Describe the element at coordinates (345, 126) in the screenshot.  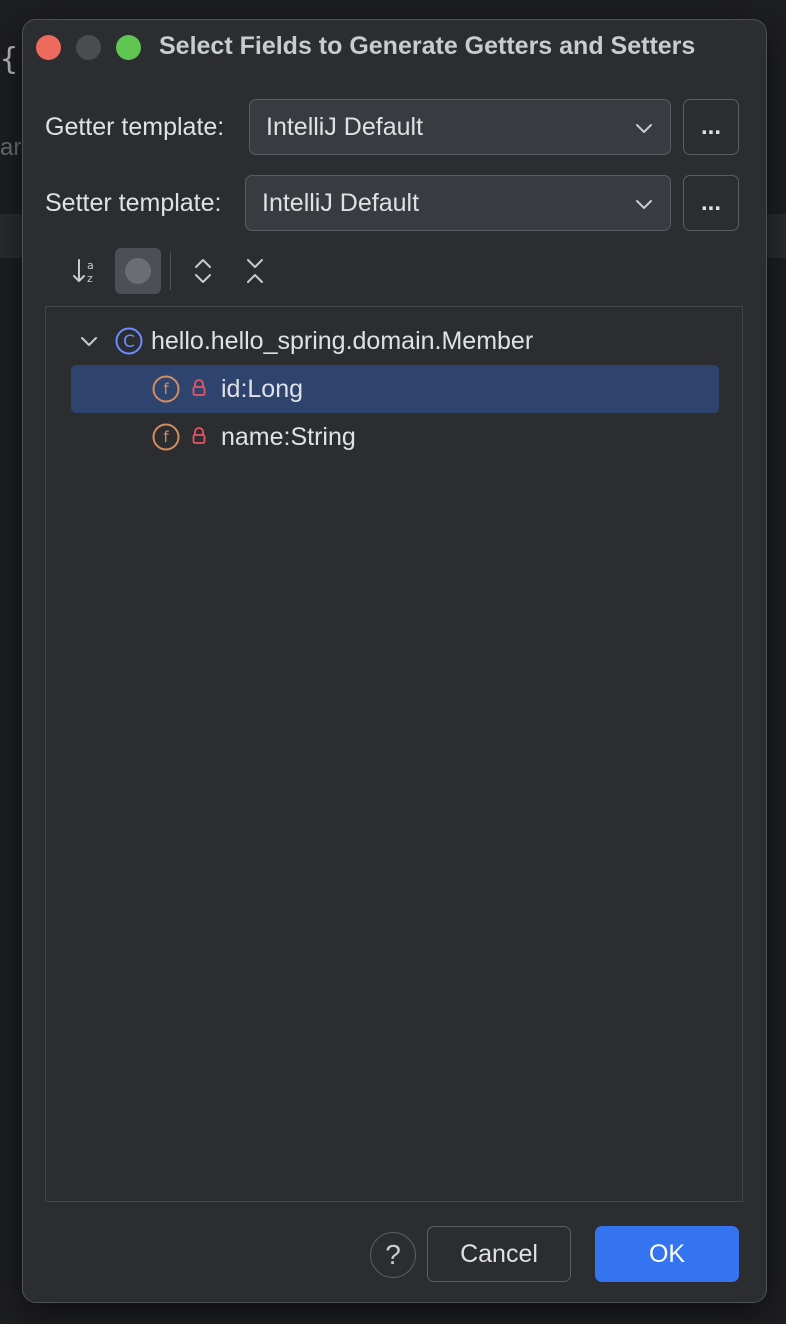
I see `getter-template-value: IntelliJ Default` at that location.